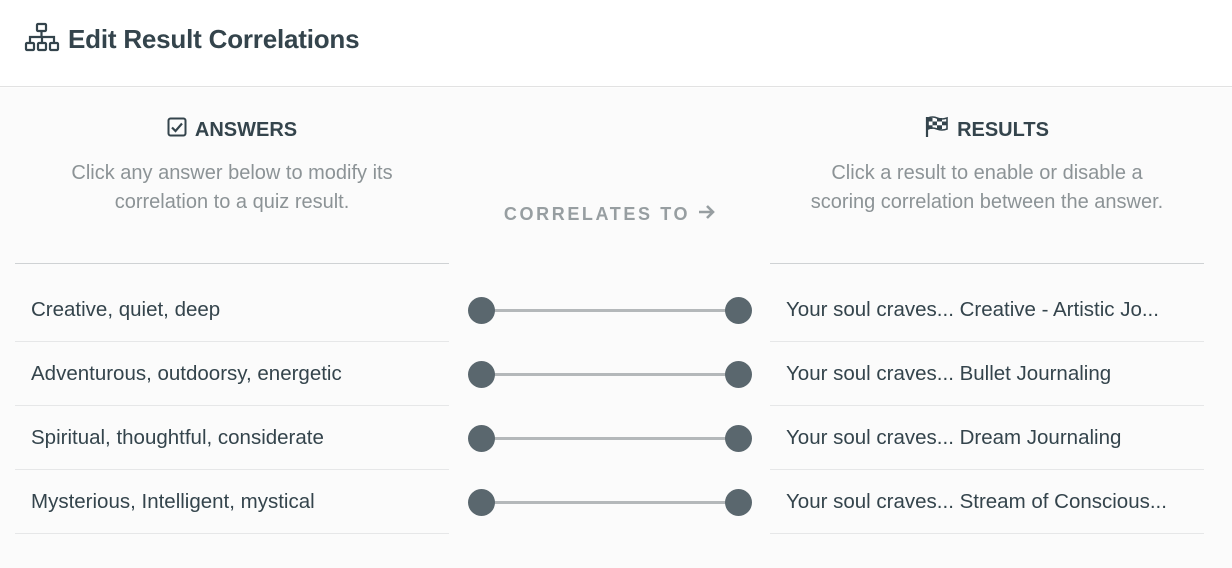  I want to click on checkbox-icon, so click(177, 130).